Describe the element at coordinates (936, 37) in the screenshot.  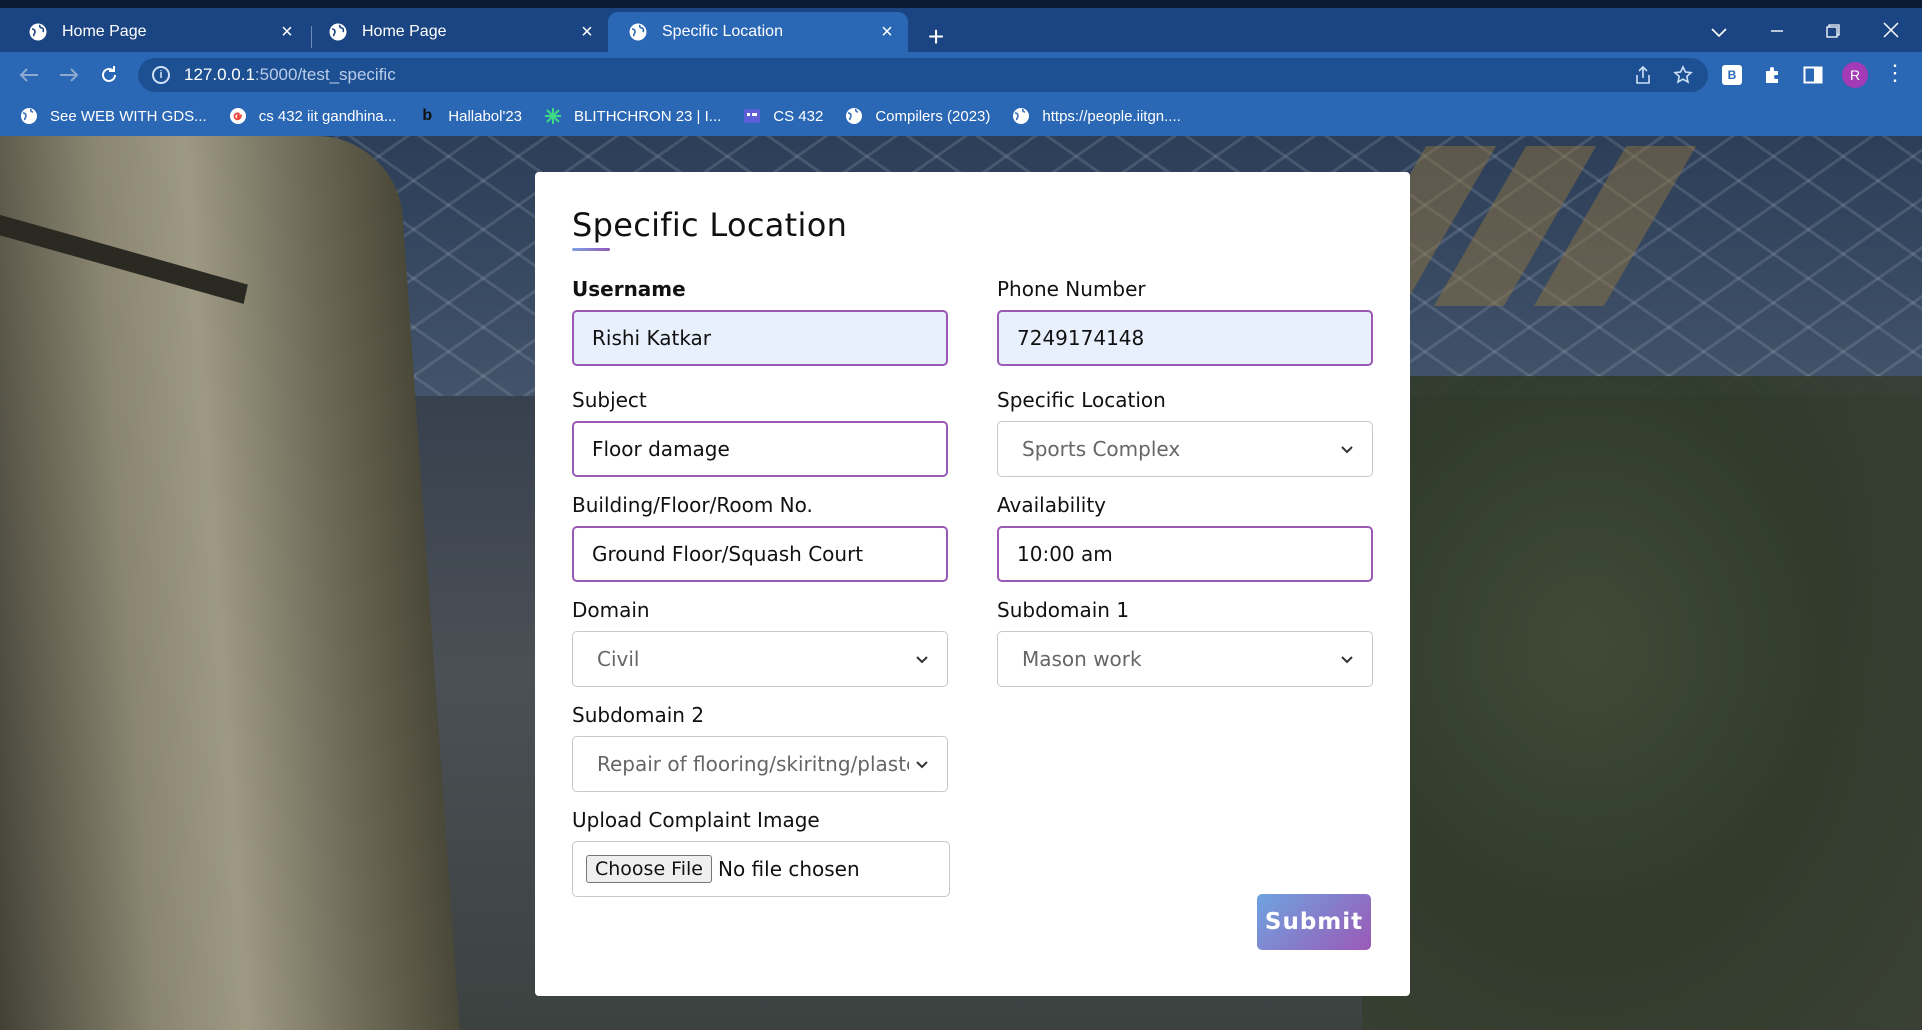
I see `new-tab-button: +` at that location.